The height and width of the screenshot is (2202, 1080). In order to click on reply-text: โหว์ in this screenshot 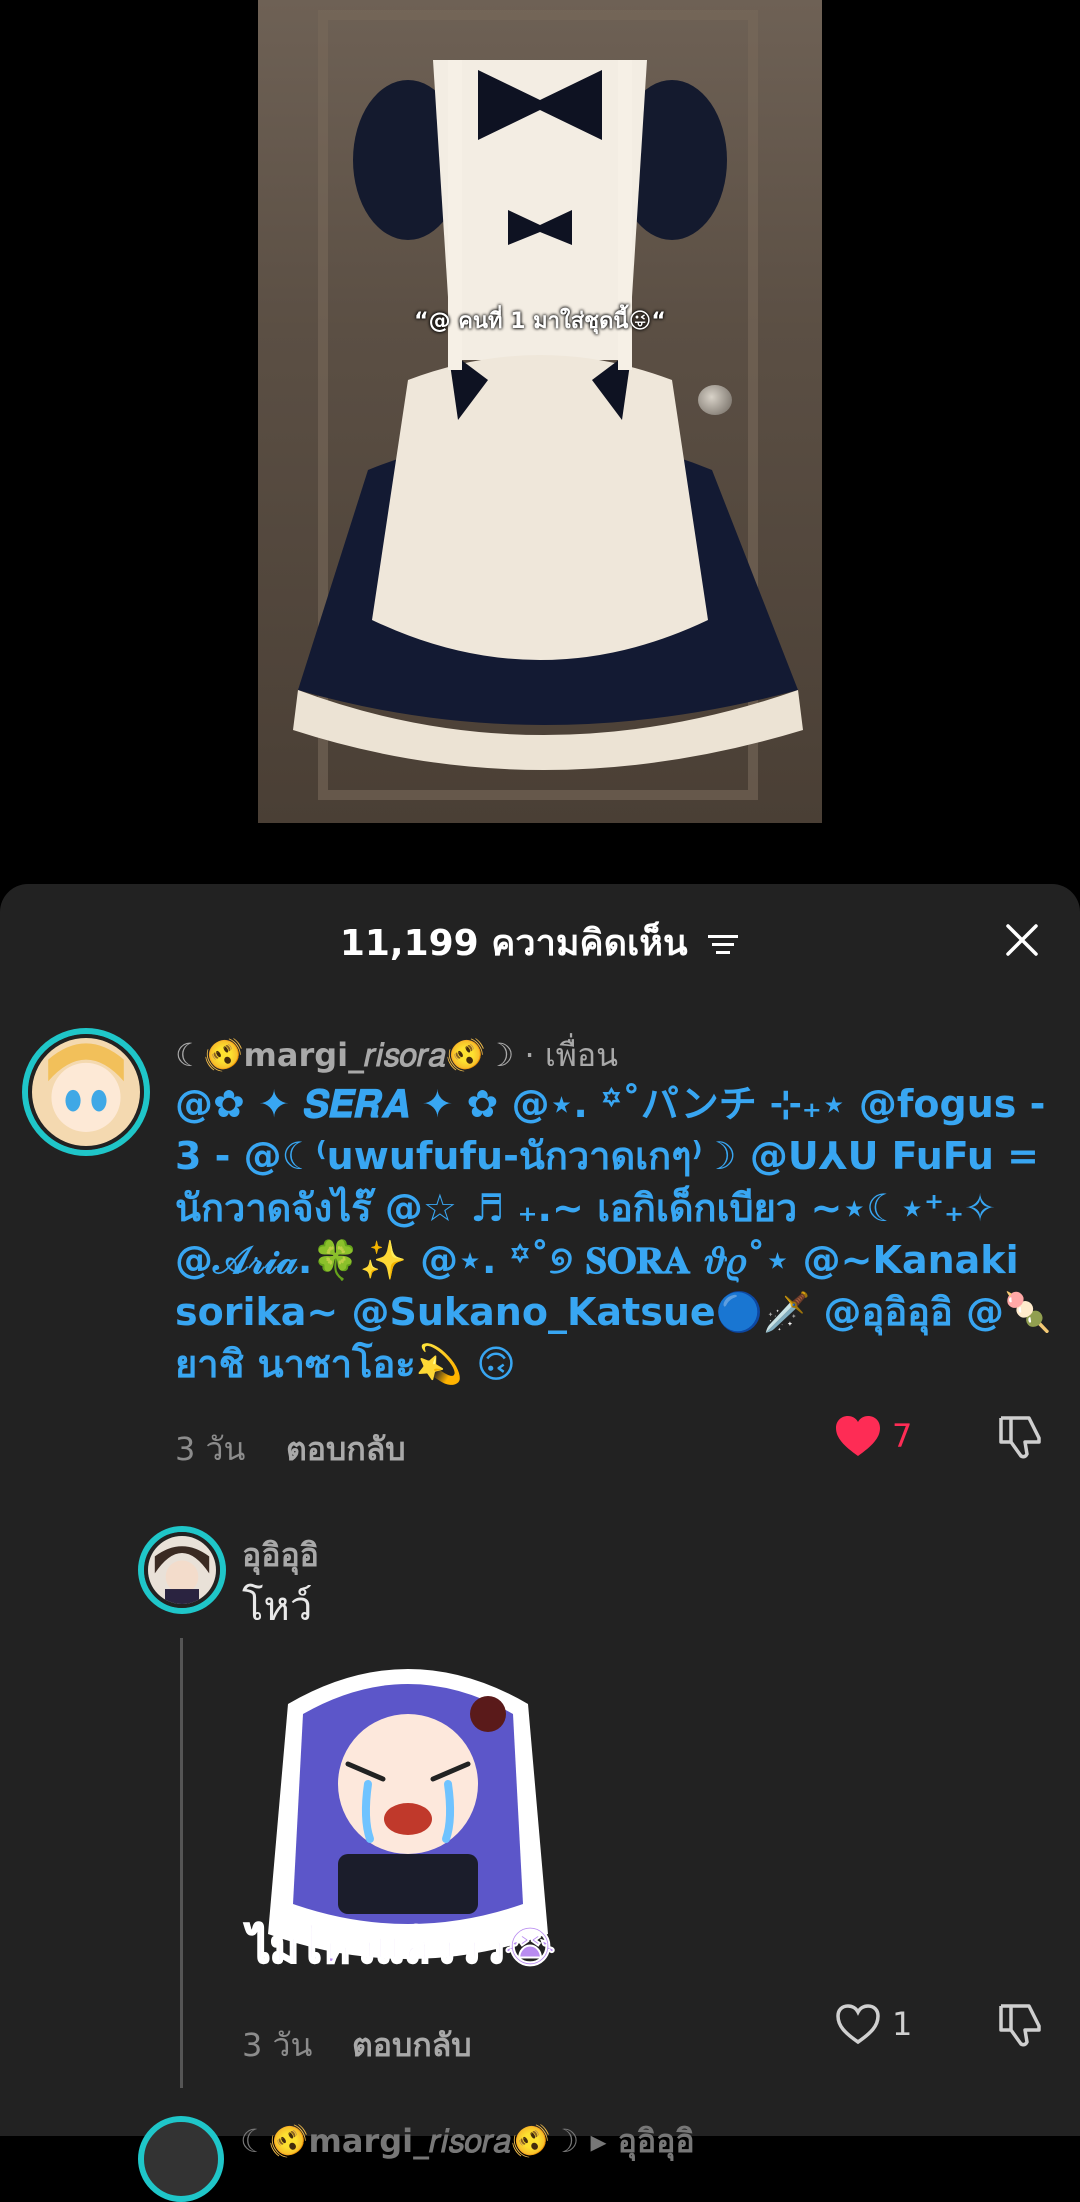, I will do `click(277, 1607)`.